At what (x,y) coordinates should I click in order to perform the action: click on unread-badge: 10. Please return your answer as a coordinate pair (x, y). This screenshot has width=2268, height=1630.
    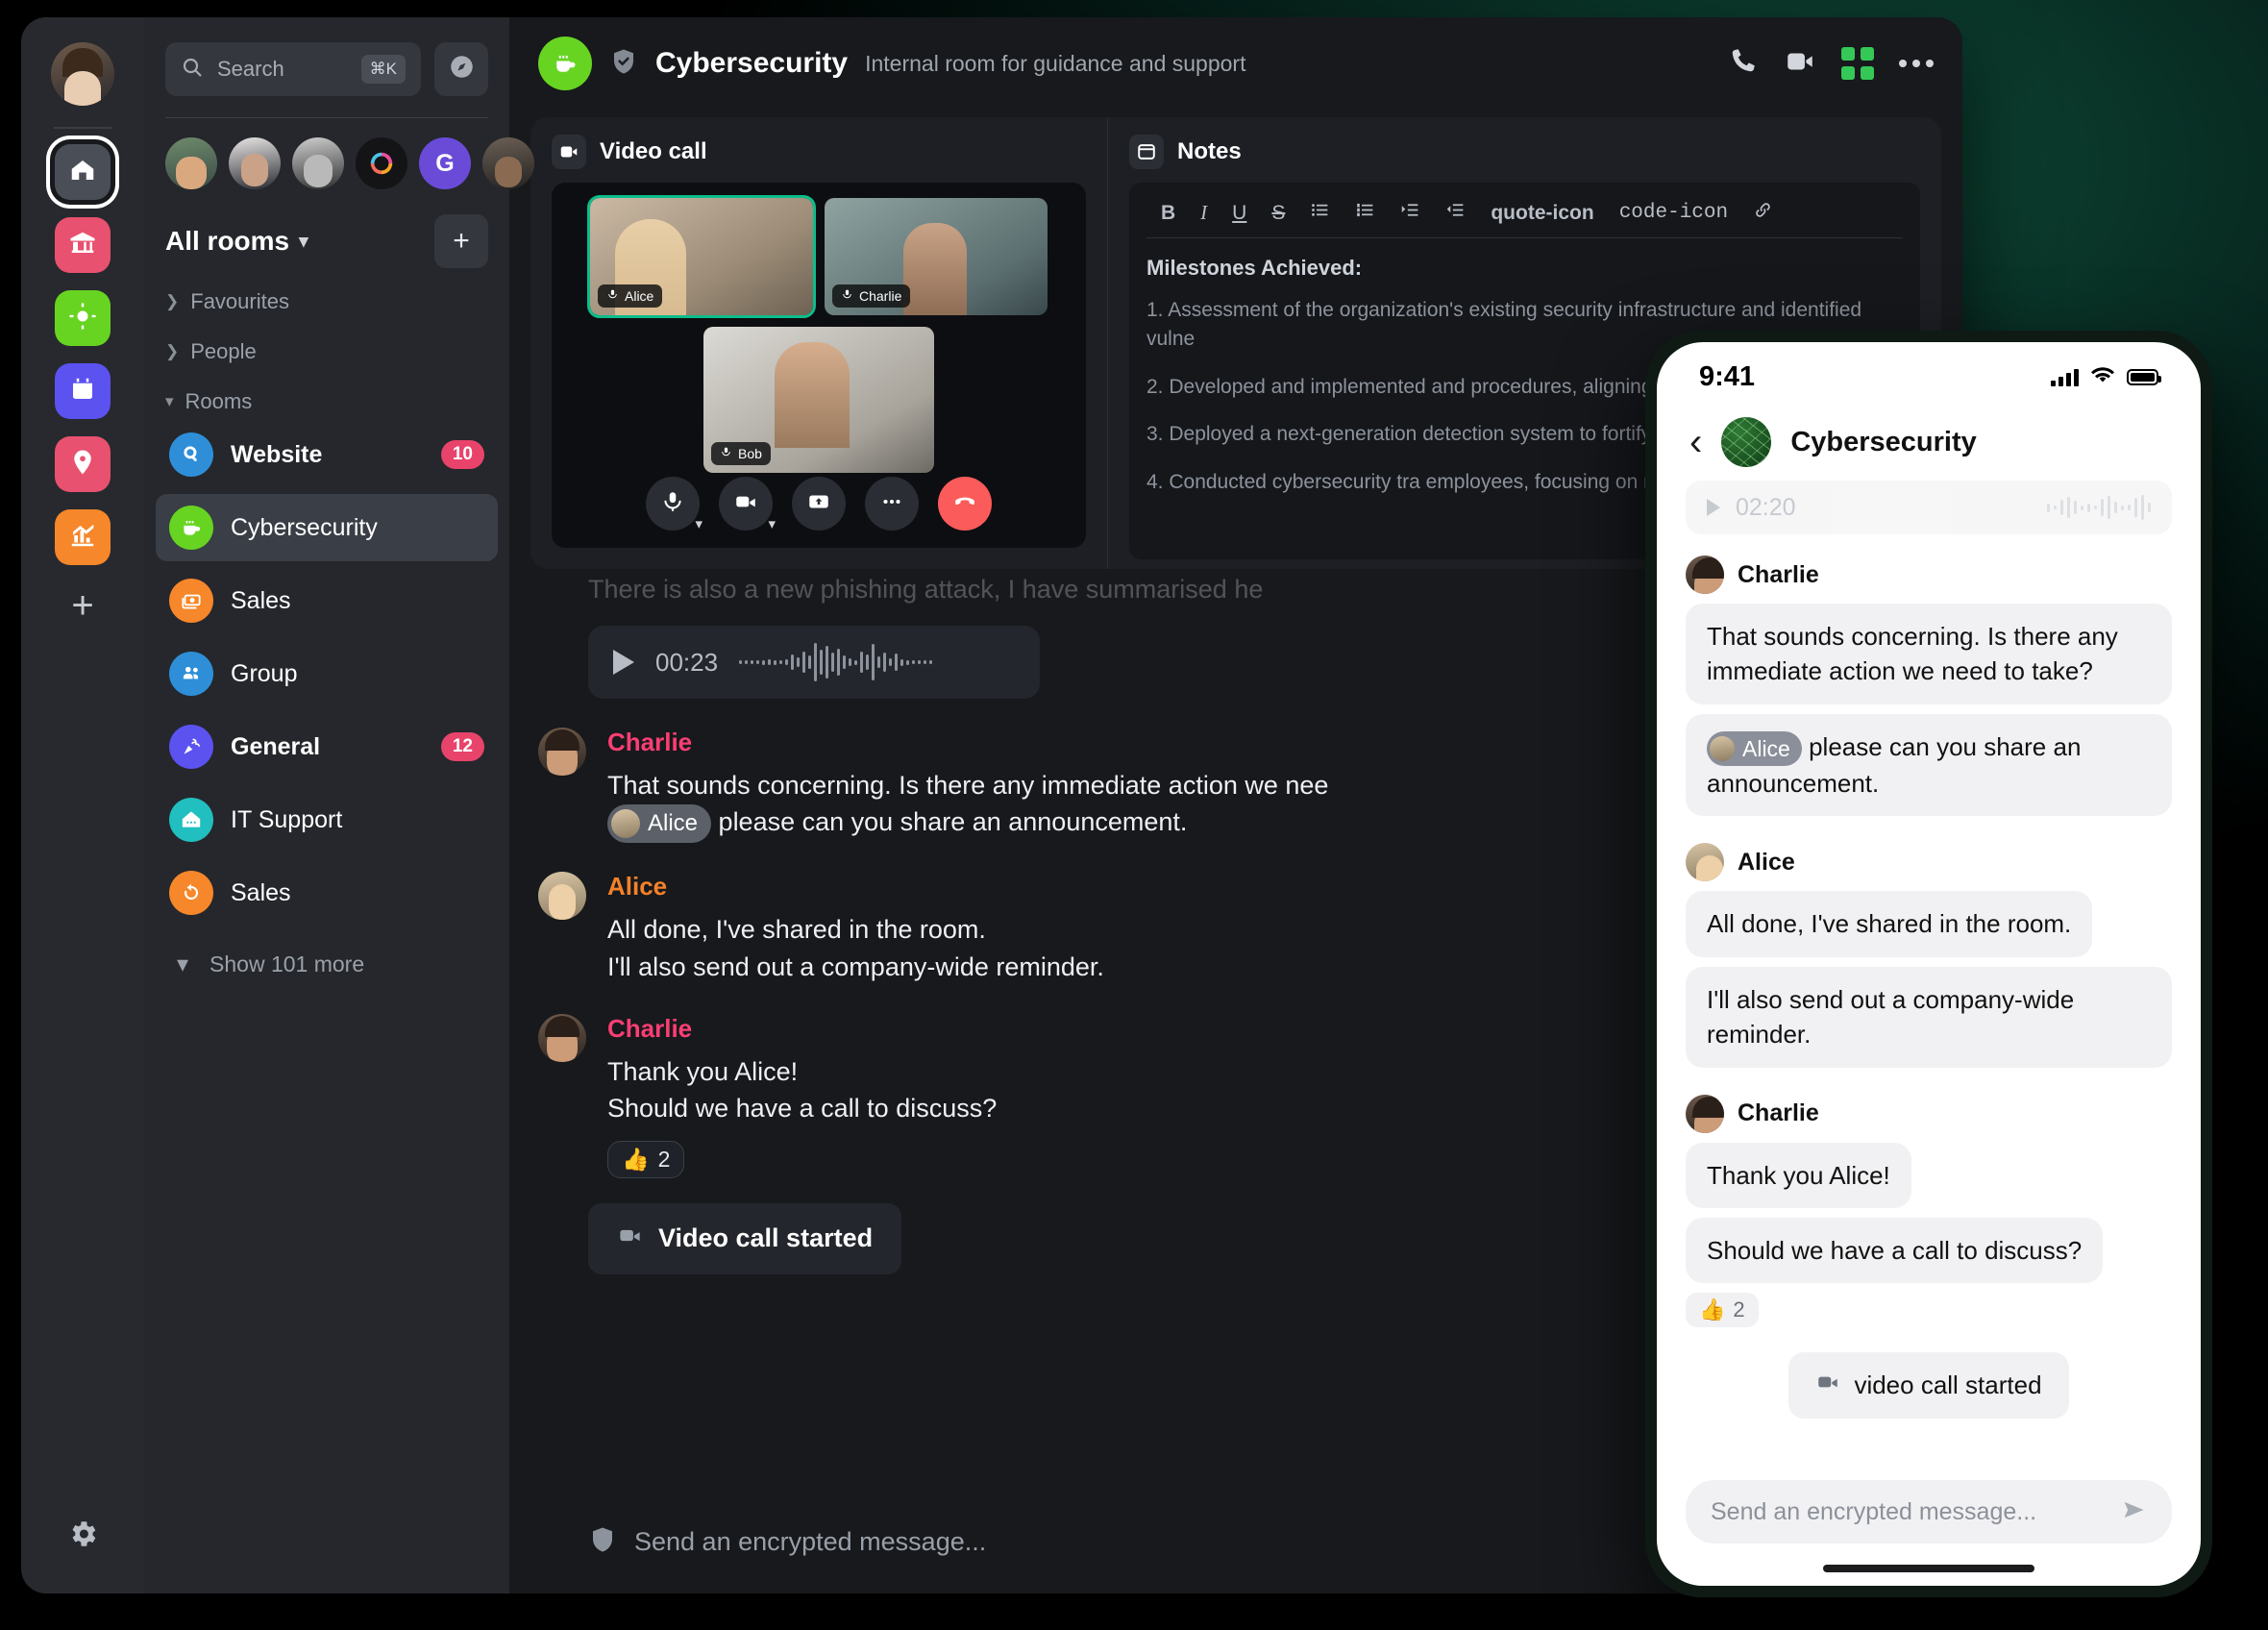
    Looking at the image, I should click on (462, 455).